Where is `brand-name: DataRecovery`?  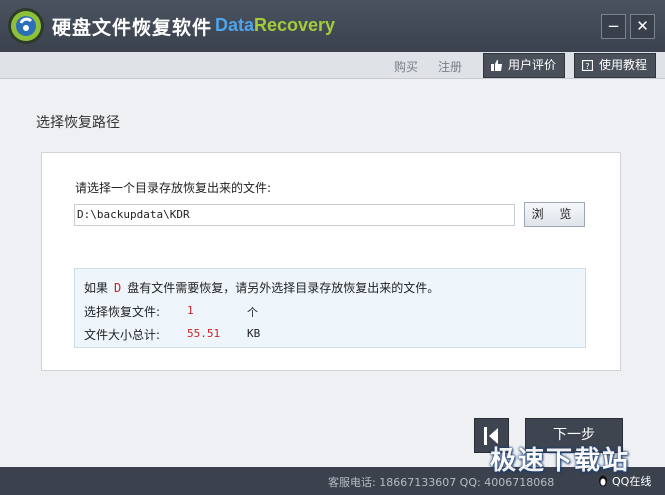
brand-name: DataRecovery is located at coordinates (275, 25).